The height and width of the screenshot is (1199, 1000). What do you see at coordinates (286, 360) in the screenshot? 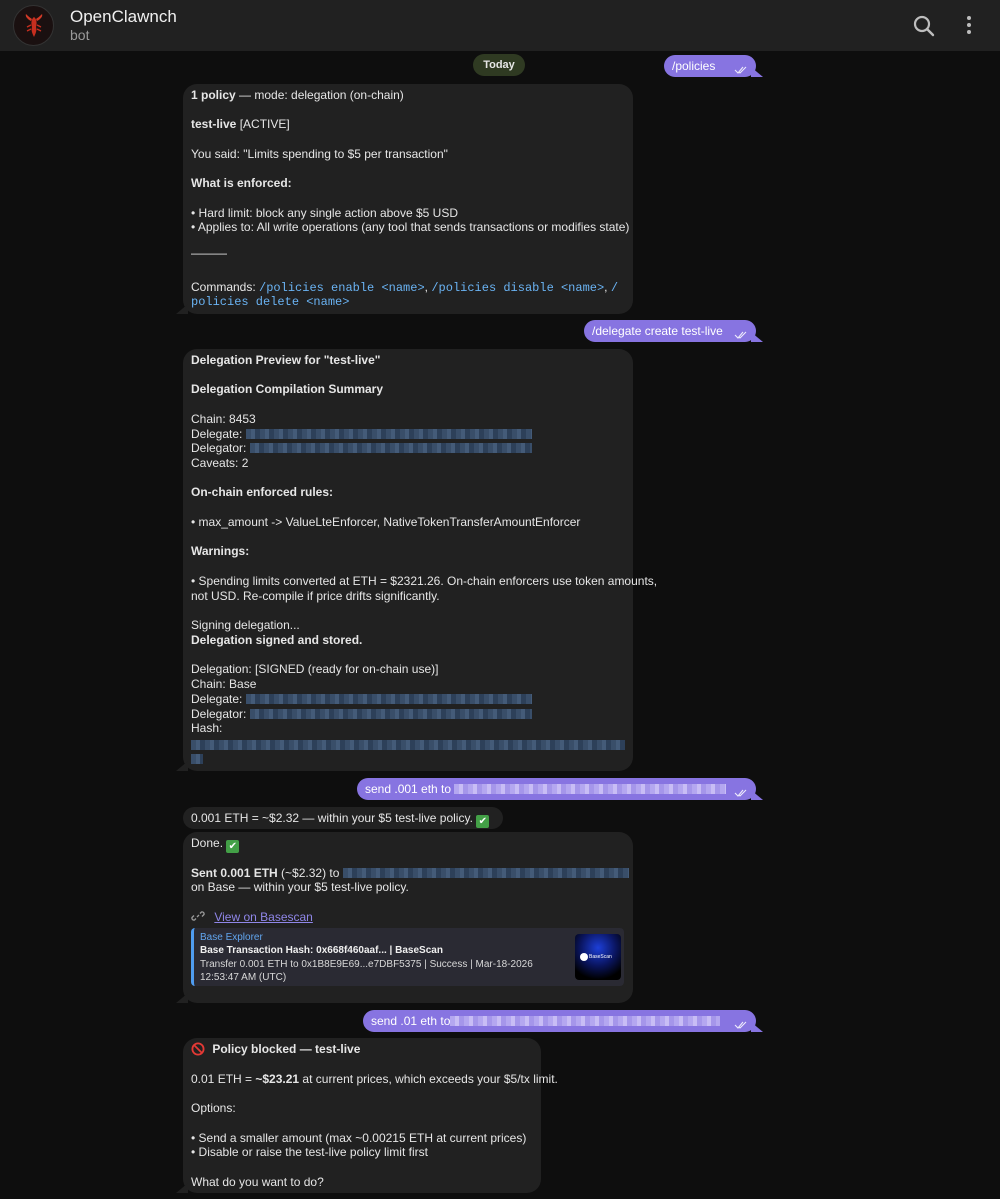
I see `message-line: Delegation Preview for "test-live"` at bounding box center [286, 360].